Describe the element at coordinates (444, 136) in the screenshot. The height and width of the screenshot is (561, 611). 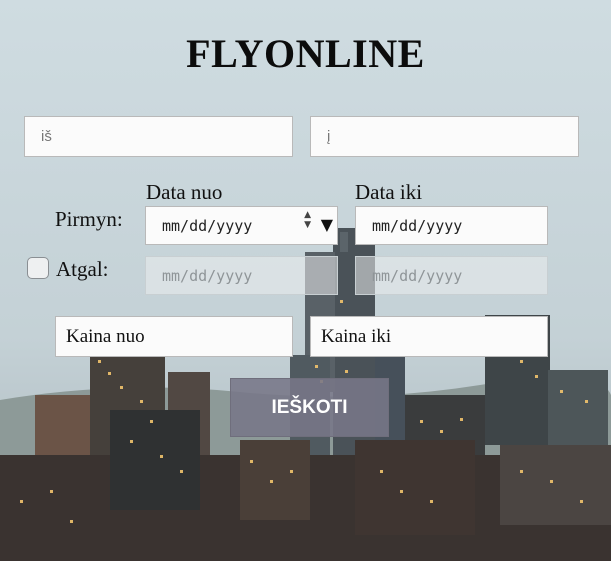
I see `destination-input: į` at that location.